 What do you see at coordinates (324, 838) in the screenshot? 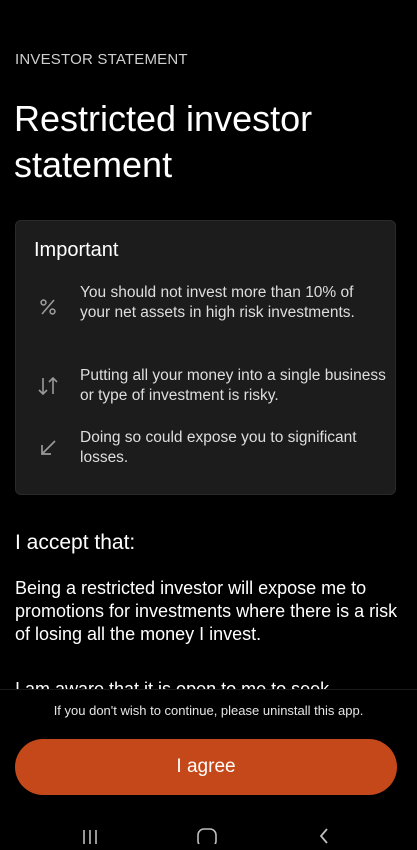
I see `back-icon` at bounding box center [324, 838].